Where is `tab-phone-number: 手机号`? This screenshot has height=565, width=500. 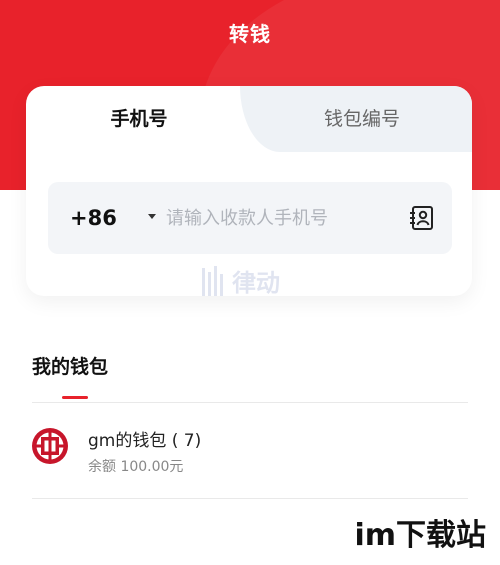 tab-phone-number: 手机号 is located at coordinates (139, 119).